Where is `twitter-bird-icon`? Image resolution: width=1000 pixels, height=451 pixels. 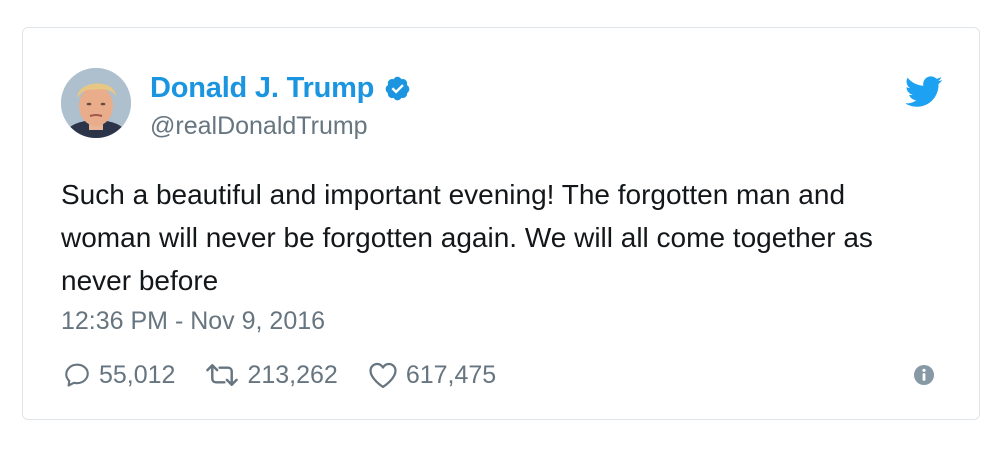
twitter-bird-icon is located at coordinates (924, 92).